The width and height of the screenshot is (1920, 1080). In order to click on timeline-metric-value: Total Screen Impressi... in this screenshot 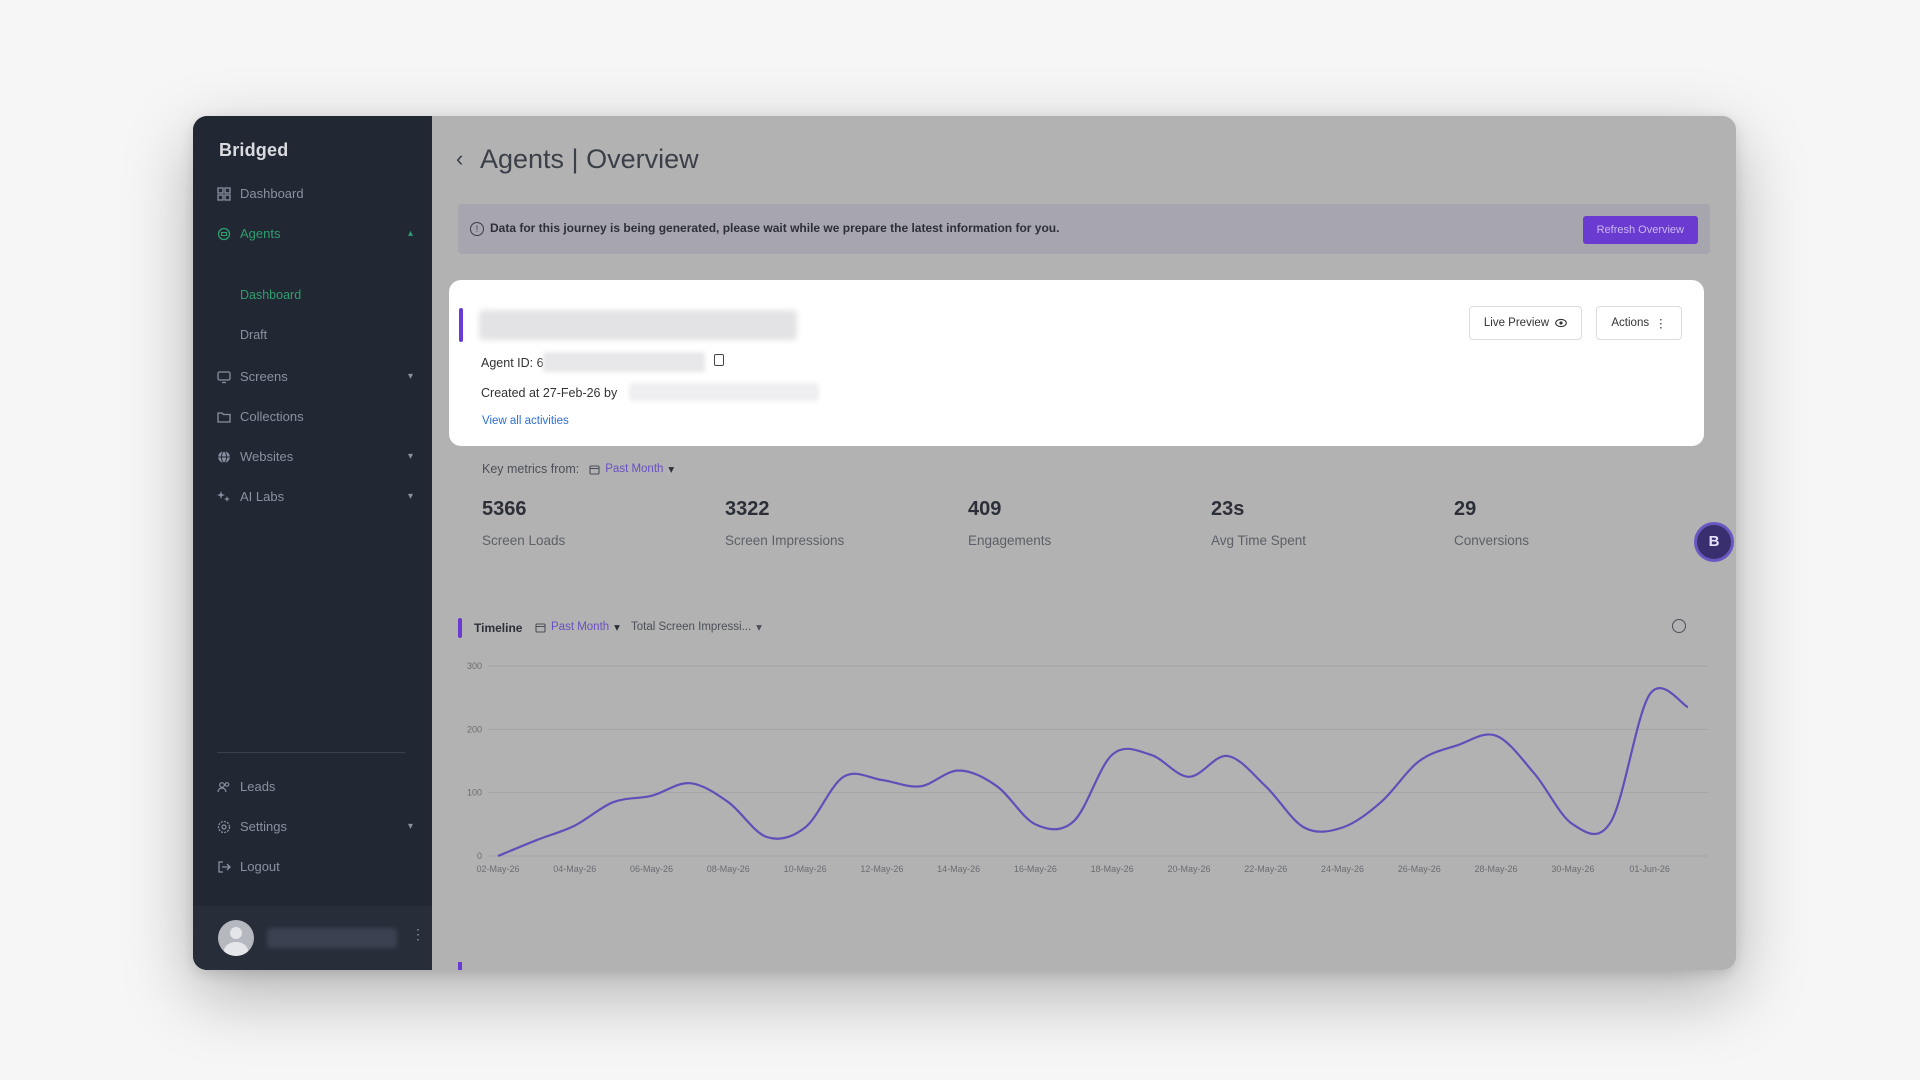, I will do `click(691, 627)`.